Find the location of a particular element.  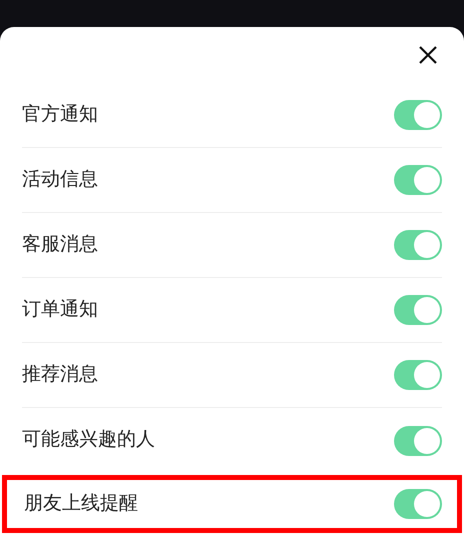

setting-label: 朋友上线提醒 is located at coordinates (81, 504).